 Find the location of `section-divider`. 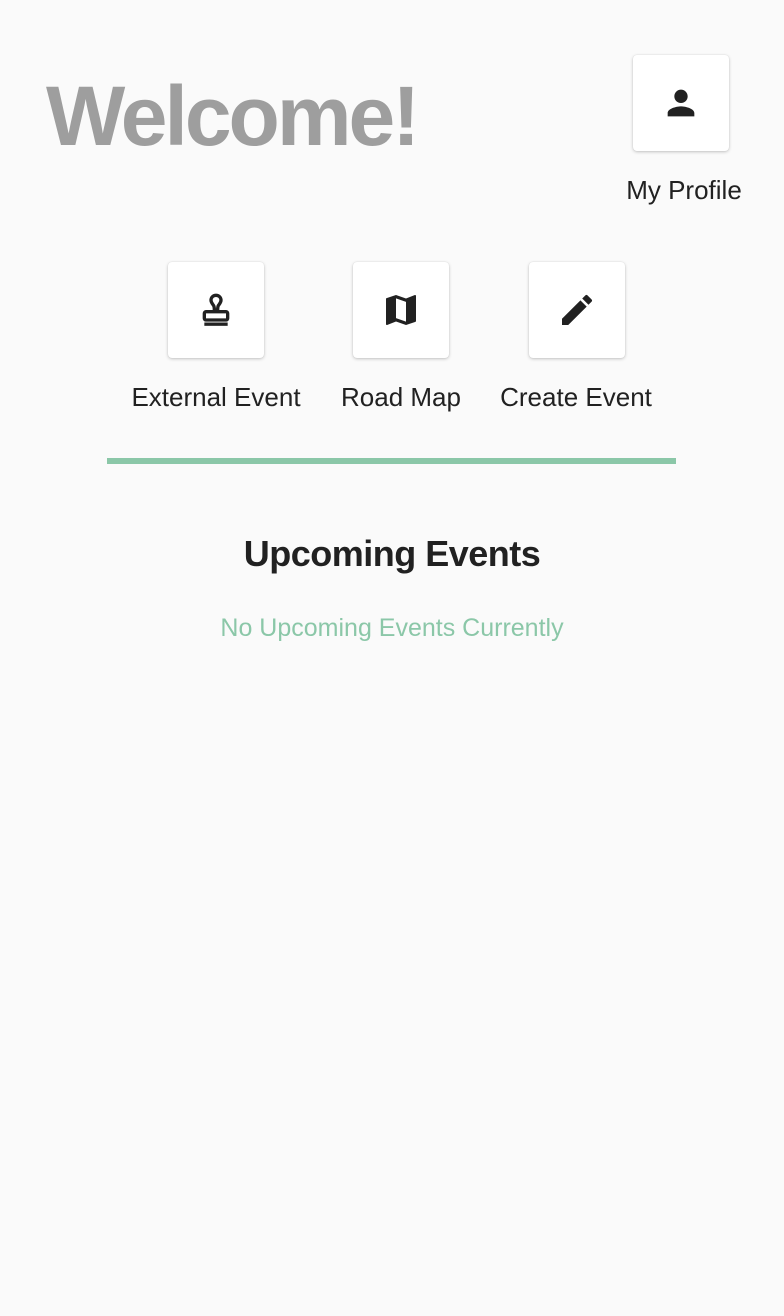

section-divider is located at coordinates (391, 461).